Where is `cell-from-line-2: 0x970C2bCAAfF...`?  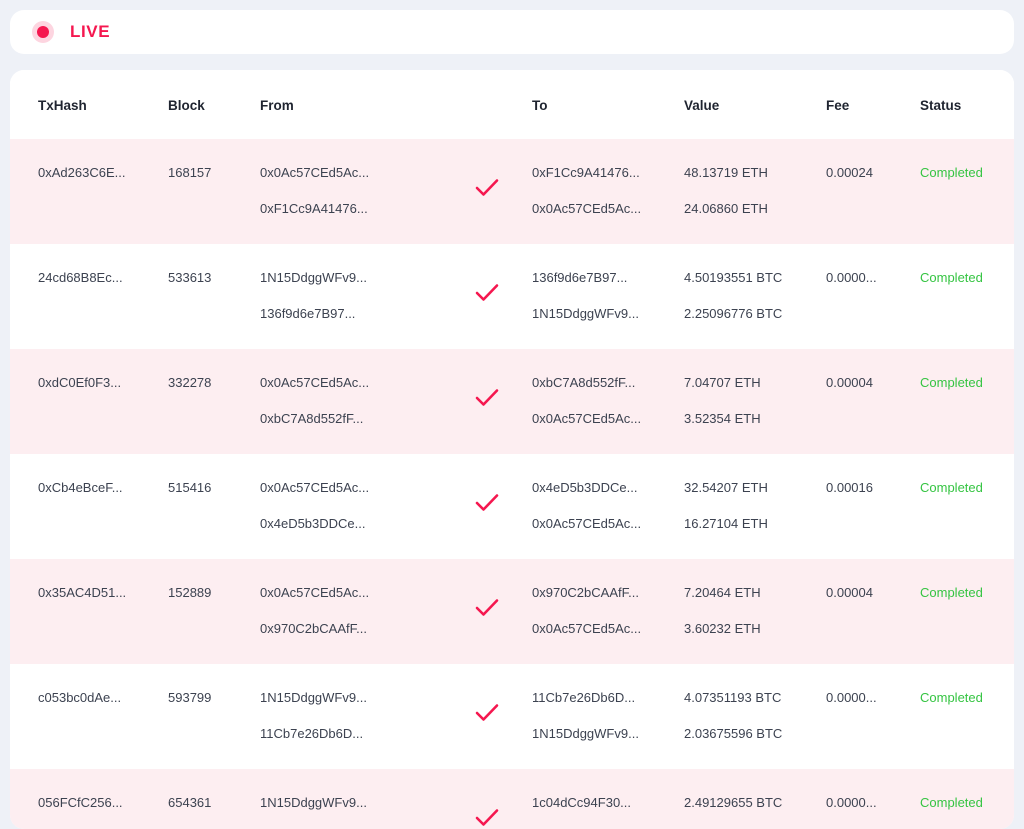
cell-from-line-2: 0x970C2bCAAfF... is located at coordinates (313, 628).